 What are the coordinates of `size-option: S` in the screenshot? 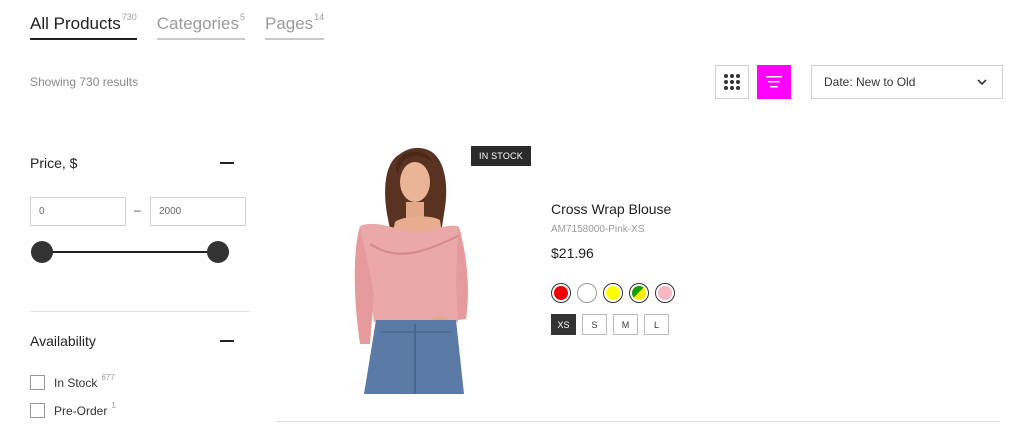 It's located at (594, 324).